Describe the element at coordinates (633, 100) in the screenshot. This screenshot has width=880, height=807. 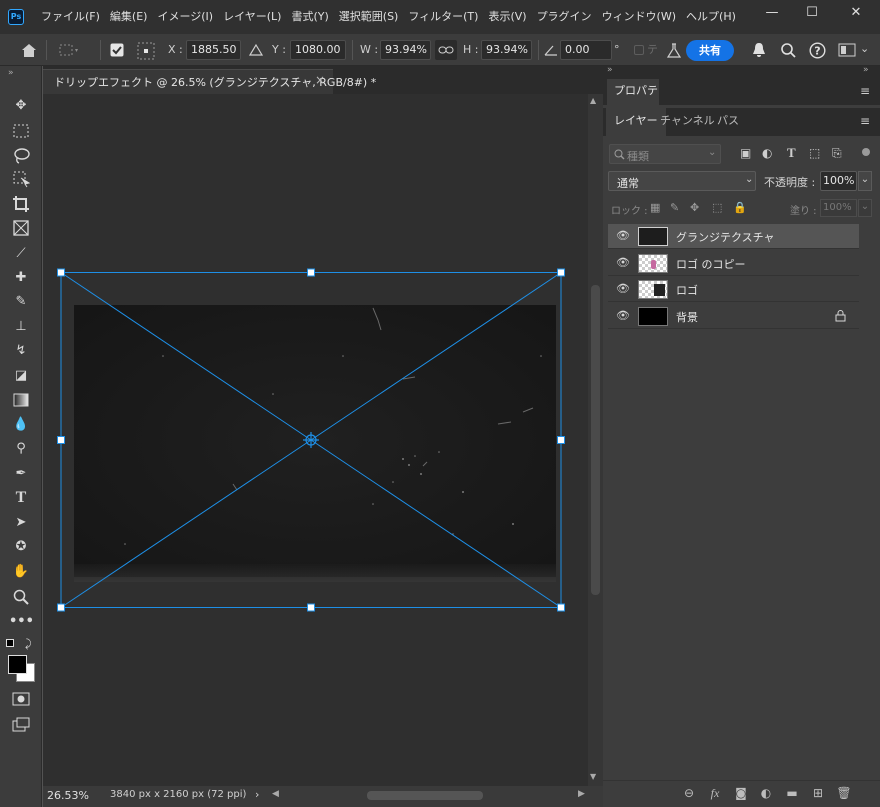
I see `tab-properties: プロパティ` at that location.